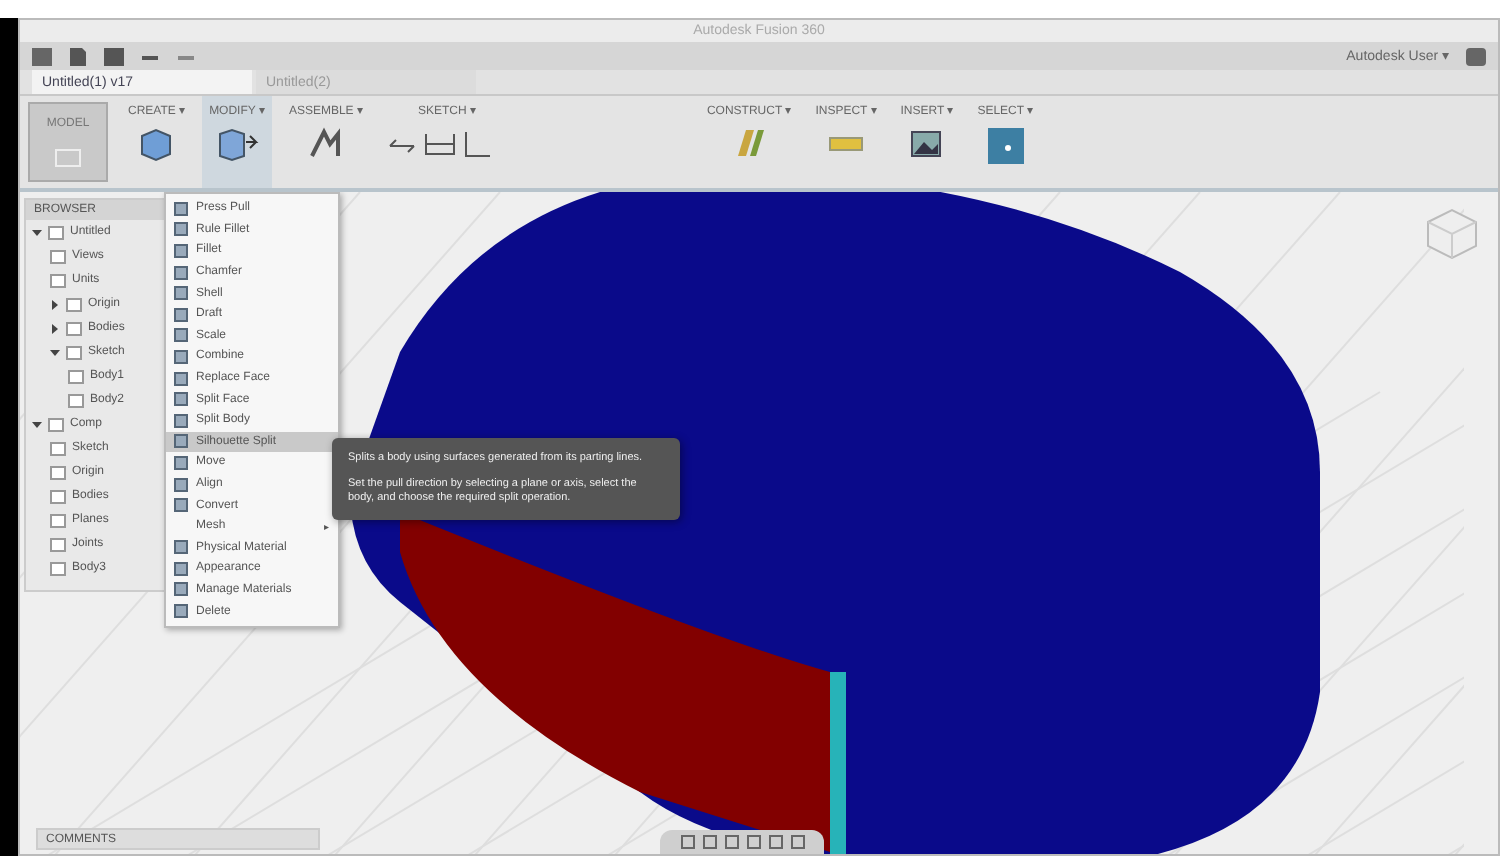  What do you see at coordinates (156, 144) in the screenshot?
I see `box-icon` at bounding box center [156, 144].